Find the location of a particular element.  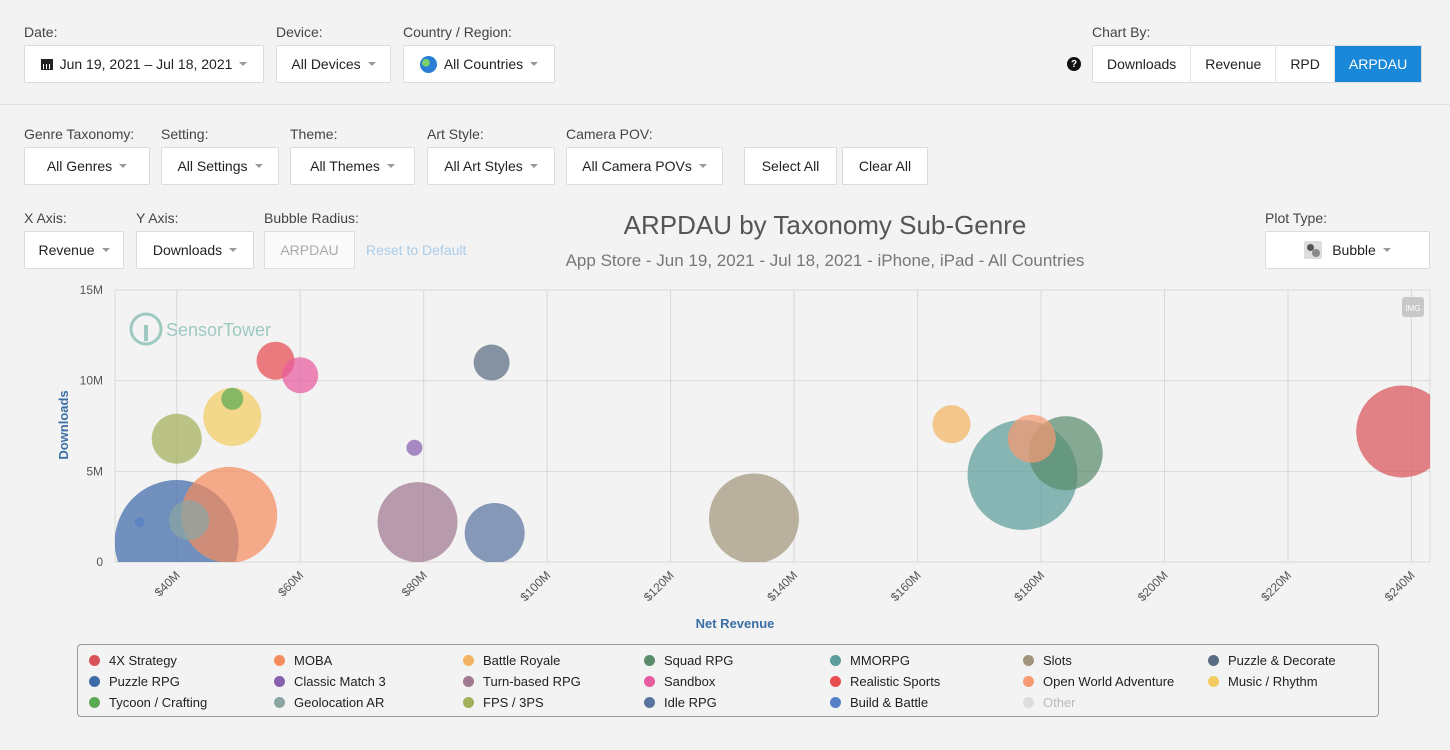

chart-by-downloads-button: Downloads is located at coordinates (1142, 64).